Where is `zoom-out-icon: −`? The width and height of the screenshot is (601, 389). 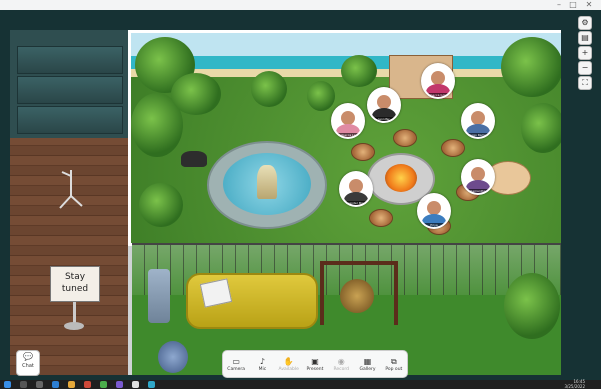
zoom-out-icon: − is located at coordinates (585, 67).